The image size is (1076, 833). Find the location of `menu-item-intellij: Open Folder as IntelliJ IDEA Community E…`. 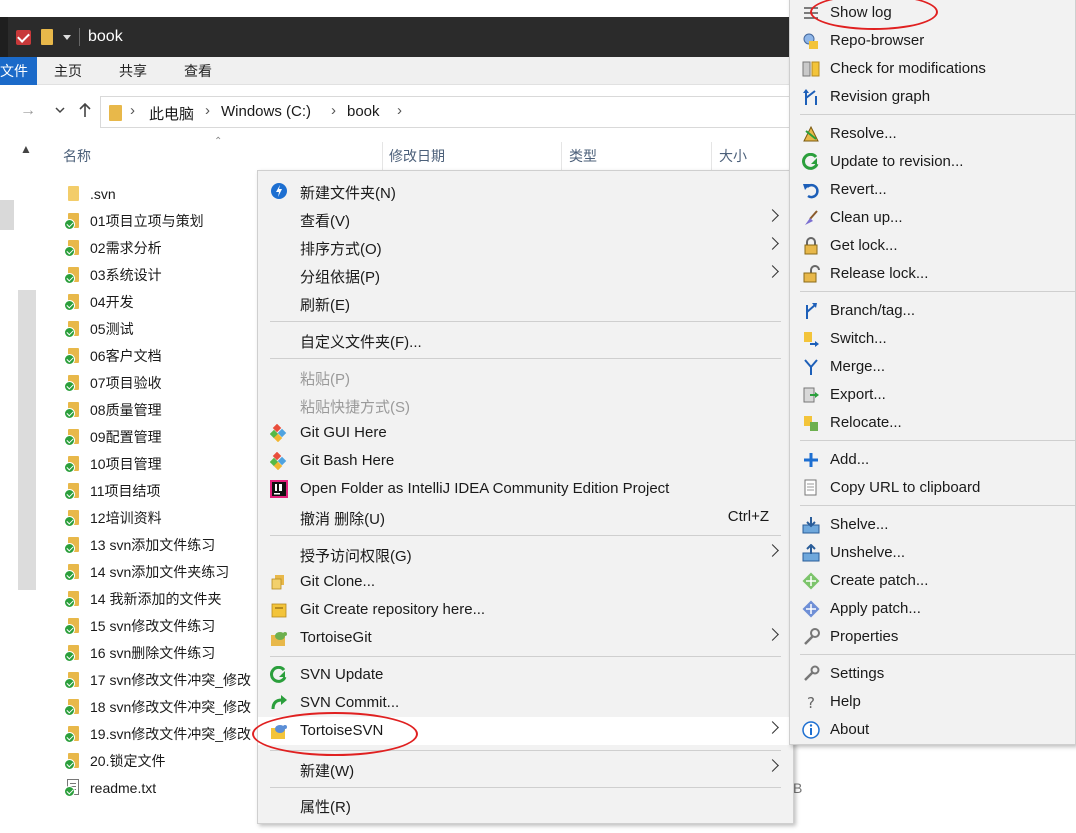

menu-item-intellij: Open Folder as IntelliJ IDEA Community E… is located at coordinates (525, 489).